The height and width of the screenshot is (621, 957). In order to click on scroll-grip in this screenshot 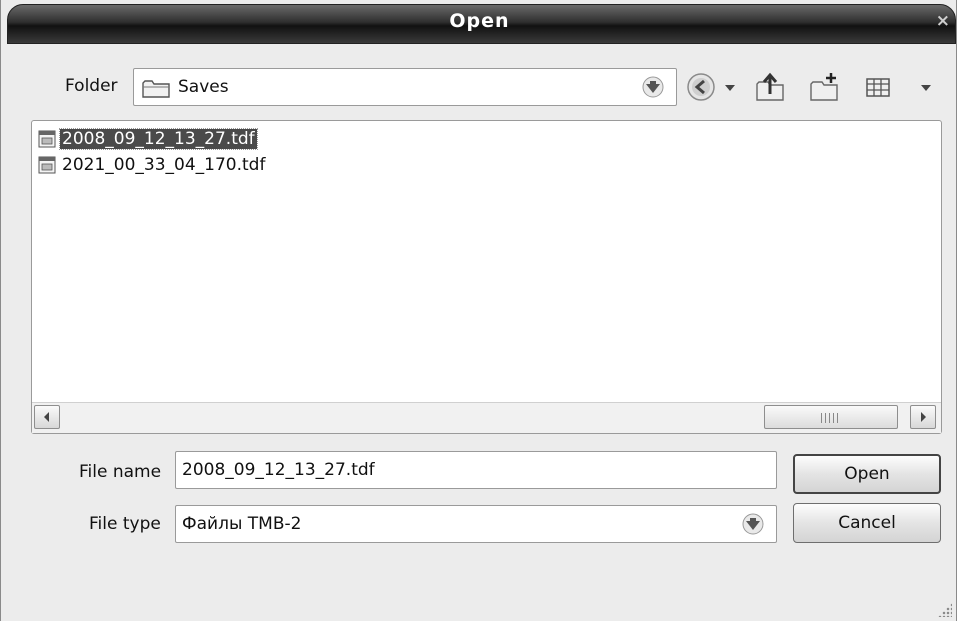, I will do `click(831, 418)`.